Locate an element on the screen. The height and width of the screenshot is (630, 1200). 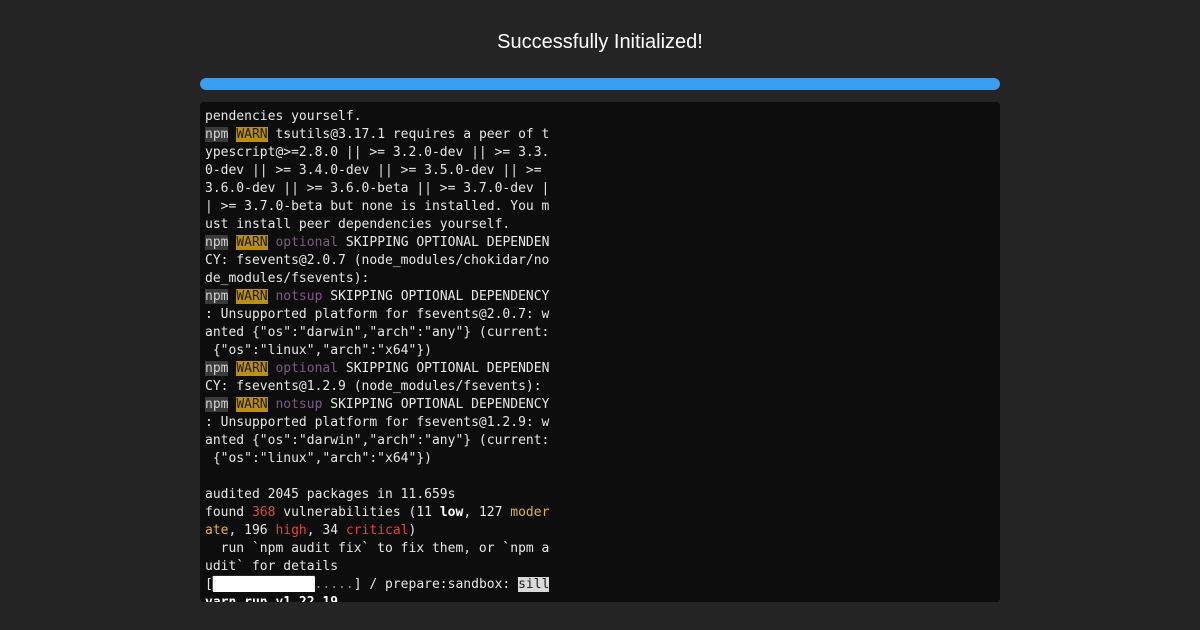
progress-bar is located at coordinates (600, 84).